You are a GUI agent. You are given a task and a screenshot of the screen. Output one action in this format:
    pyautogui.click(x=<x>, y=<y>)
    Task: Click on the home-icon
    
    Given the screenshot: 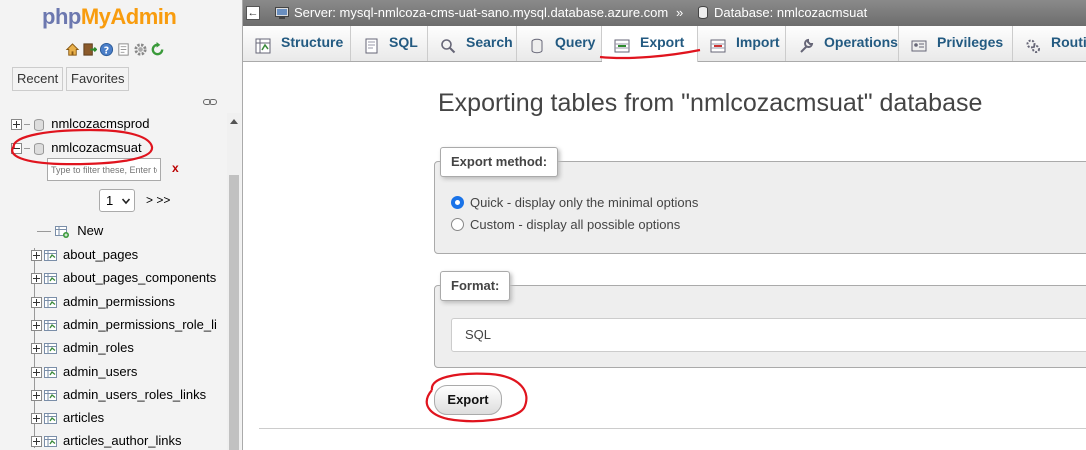 What is the action you would take?
    pyautogui.click(x=72, y=49)
    